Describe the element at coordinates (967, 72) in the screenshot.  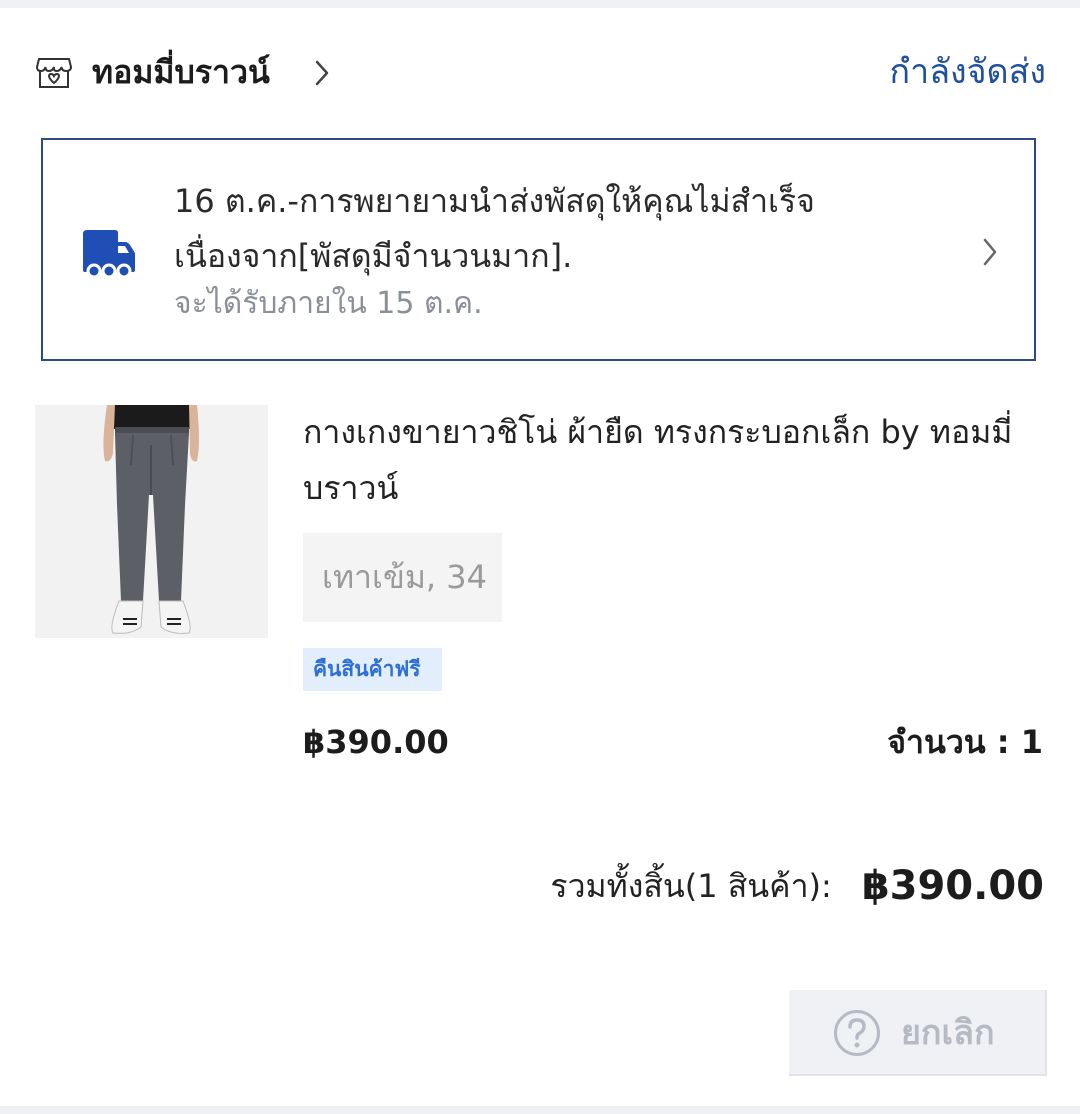
I see `order-status: กำลังจัดส่ง` at that location.